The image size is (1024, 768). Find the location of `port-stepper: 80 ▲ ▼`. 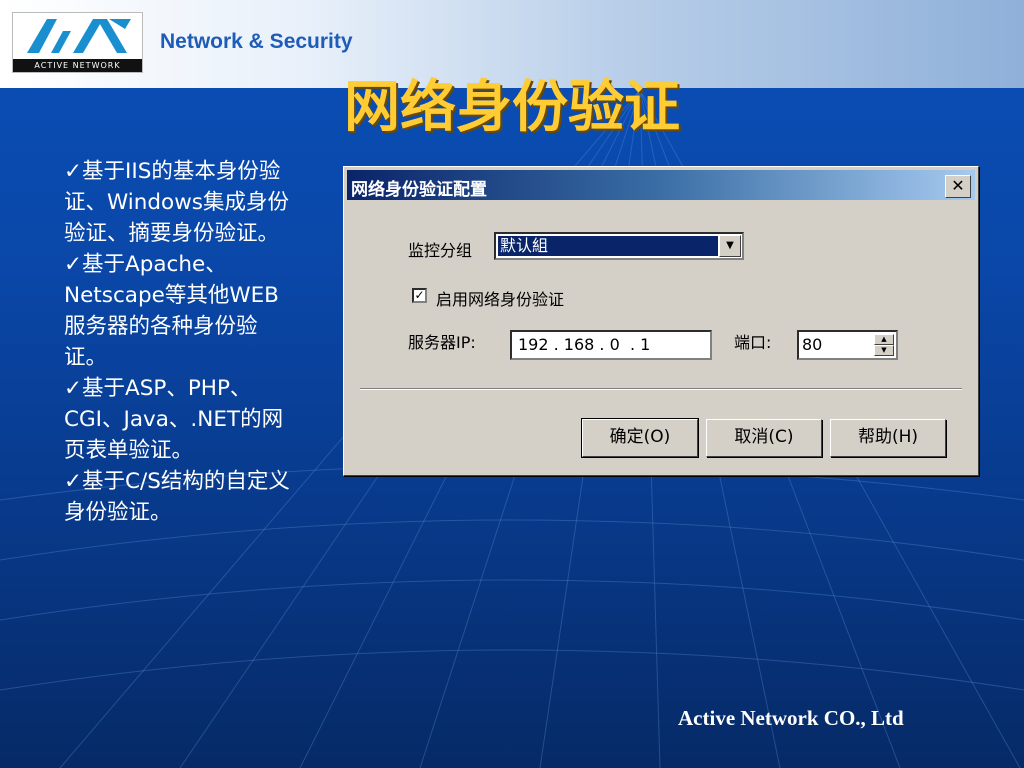

port-stepper: 80 ▲ ▼ is located at coordinates (847, 345).